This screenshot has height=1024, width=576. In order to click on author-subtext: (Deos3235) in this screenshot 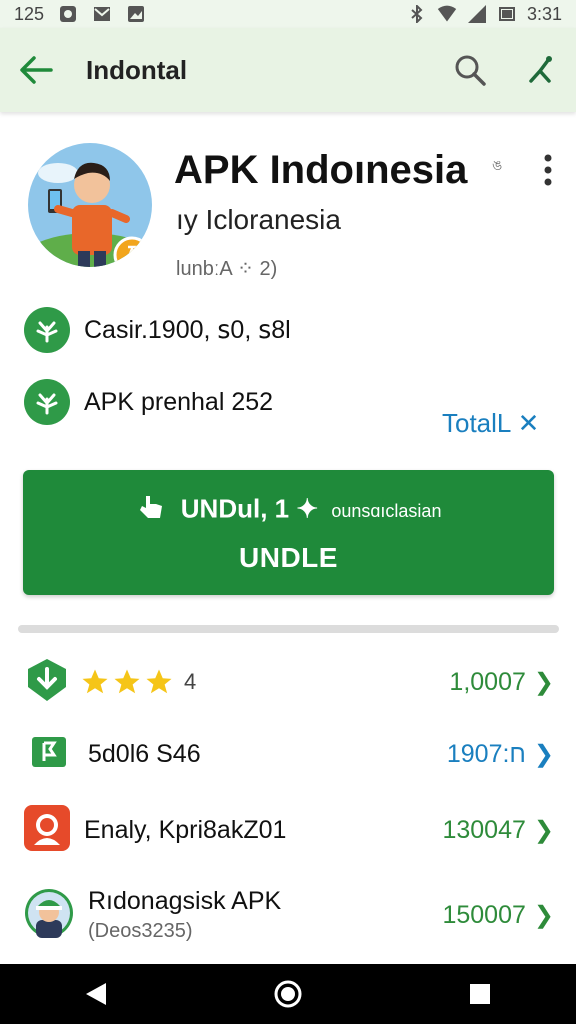, I will do `click(140, 931)`.